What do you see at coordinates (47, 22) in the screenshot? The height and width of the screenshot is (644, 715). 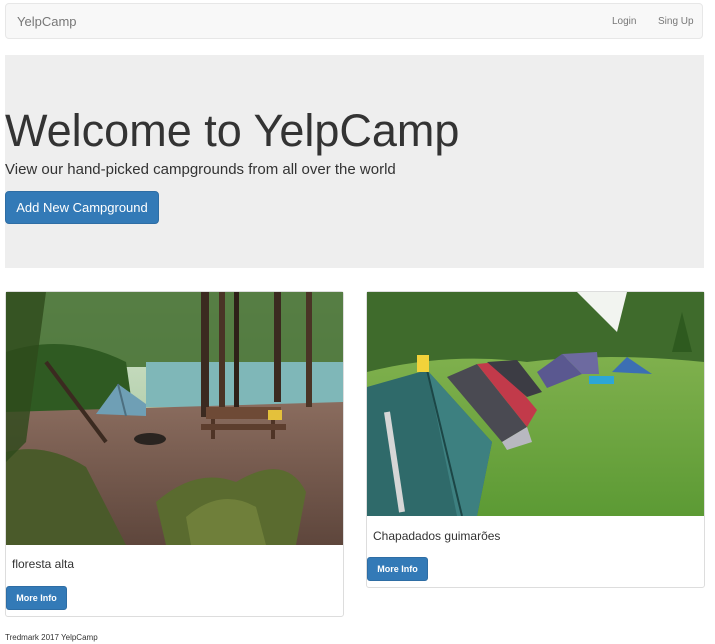 I see `brand-link: YelpCamp` at bounding box center [47, 22].